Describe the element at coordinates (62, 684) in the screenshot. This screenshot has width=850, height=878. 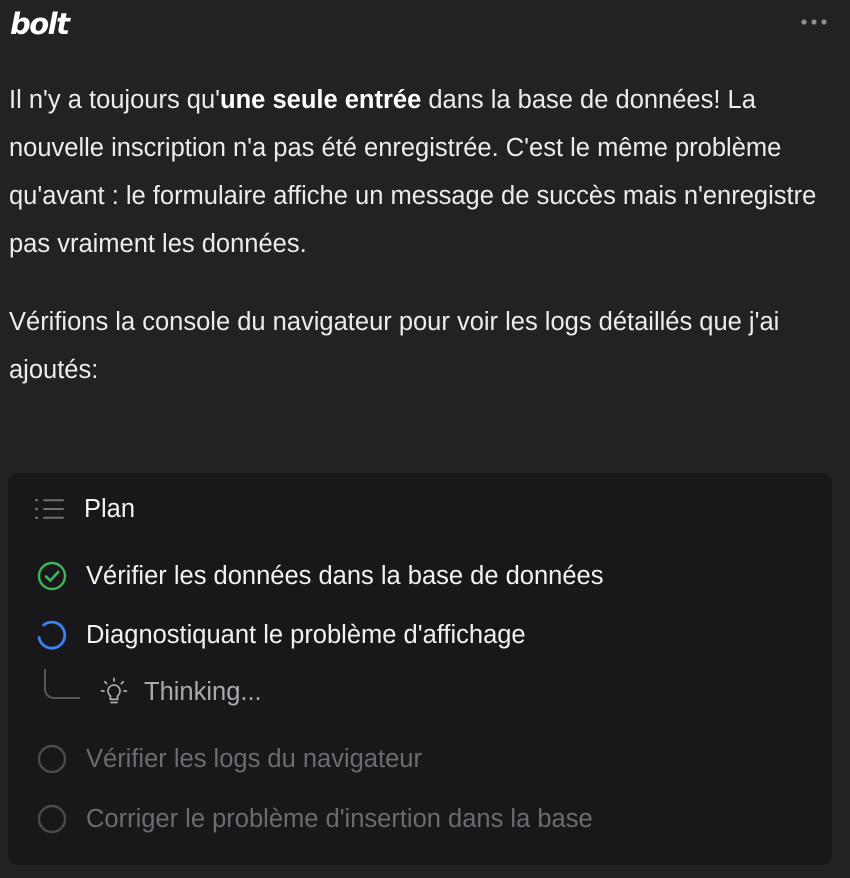
I see `tree-connector` at that location.